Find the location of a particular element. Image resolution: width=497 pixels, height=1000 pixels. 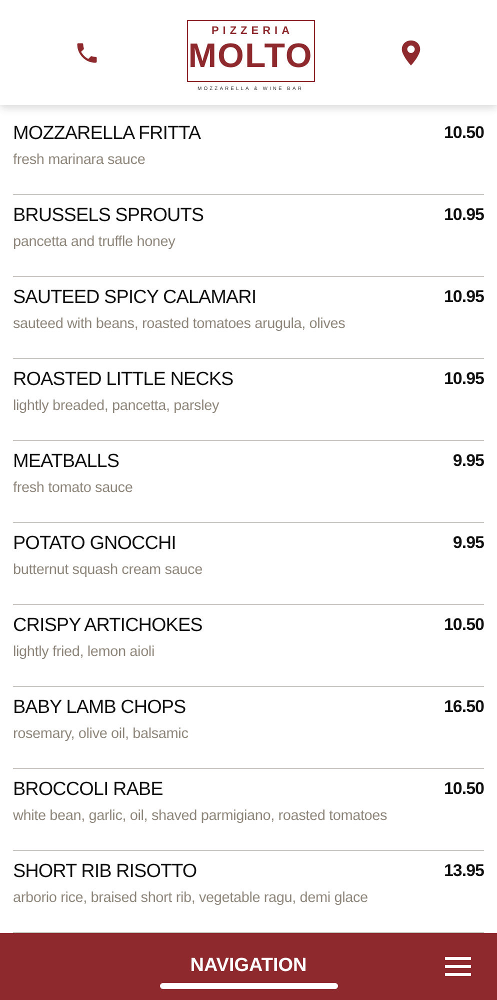

dish-description: pancetta and truffle honey is located at coordinates (94, 242).